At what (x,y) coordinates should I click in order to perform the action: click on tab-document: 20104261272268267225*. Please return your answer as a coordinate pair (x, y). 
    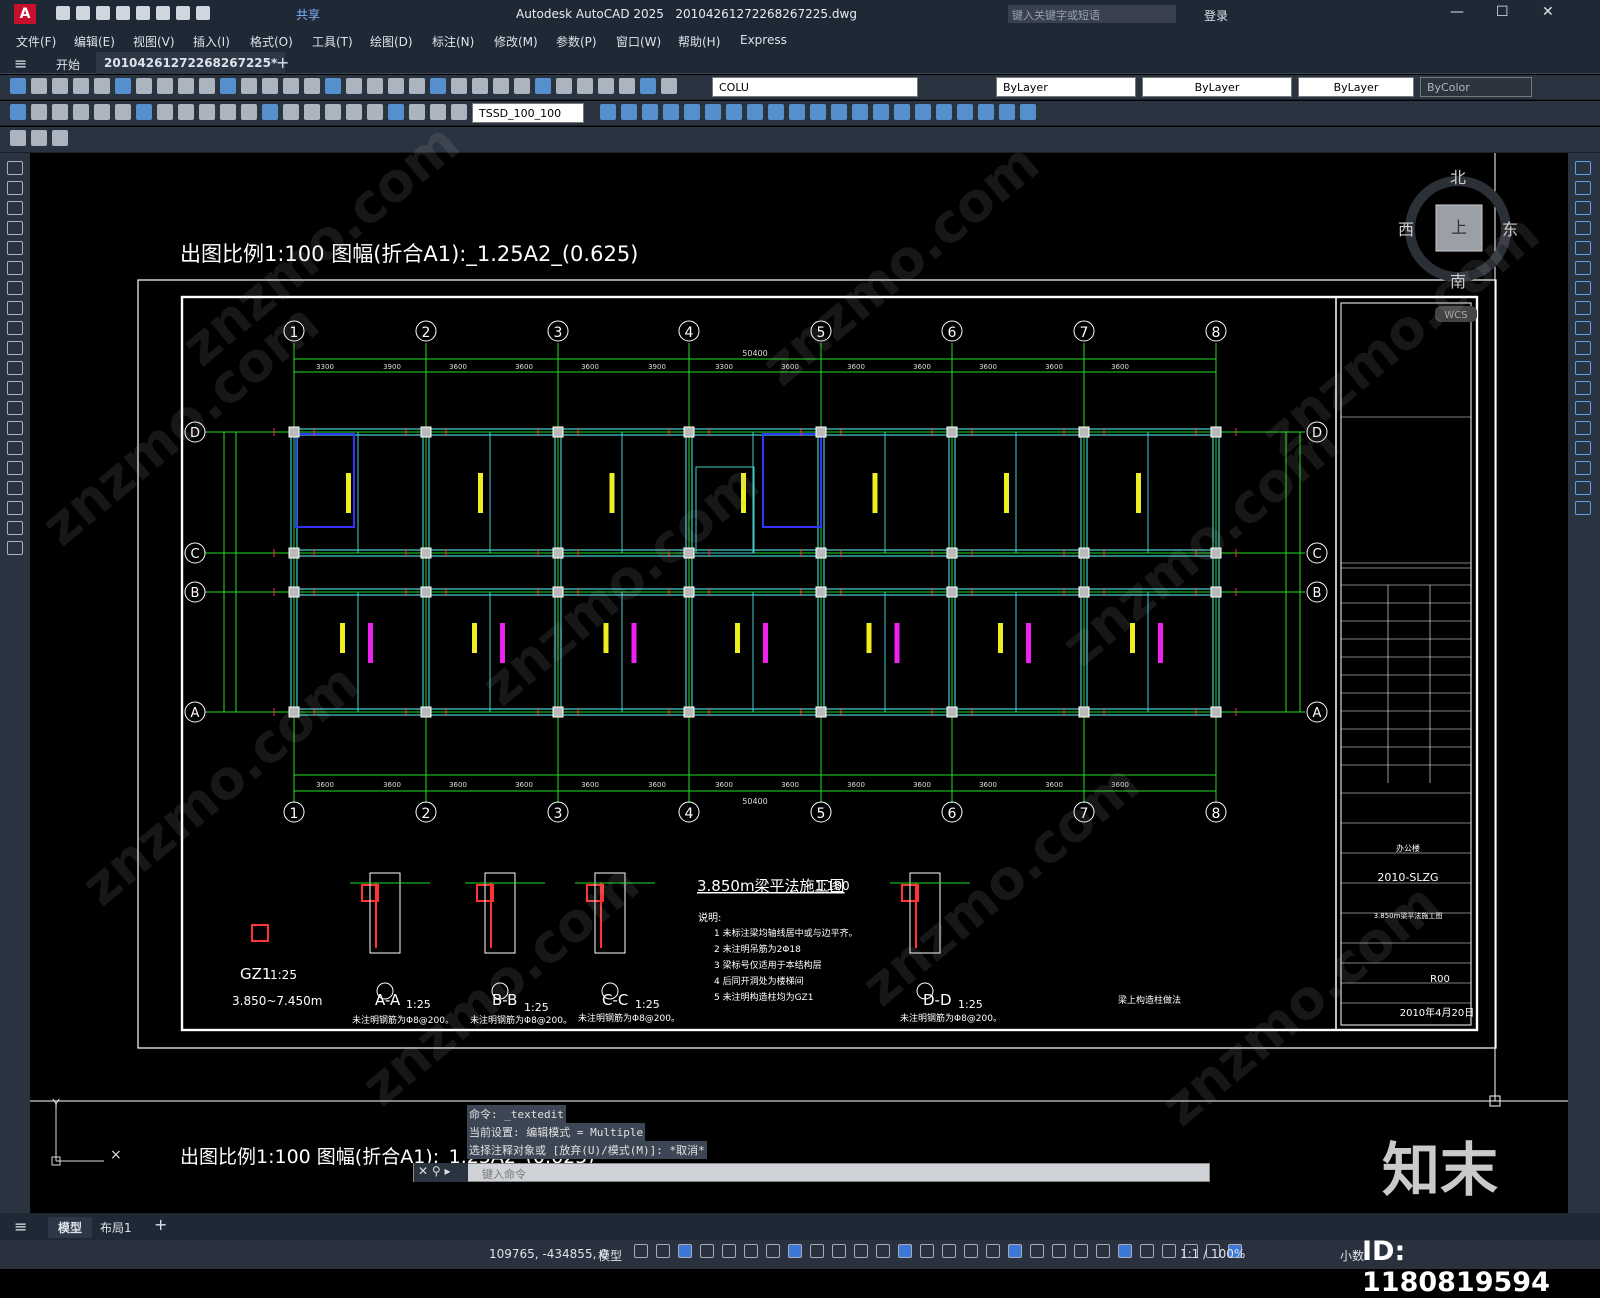
    Looking at the image, I should click on (191, 63).